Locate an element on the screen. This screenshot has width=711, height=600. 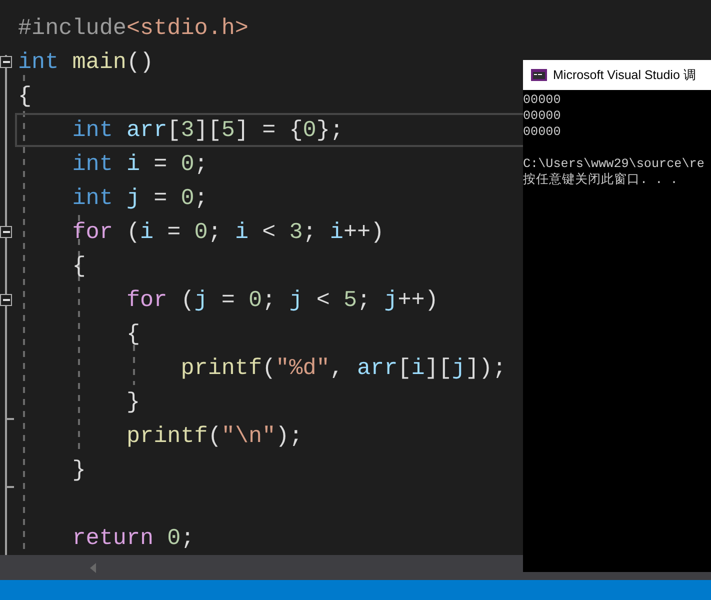
code-line: #include<stdio.h> is located at coordinates (133, 28).